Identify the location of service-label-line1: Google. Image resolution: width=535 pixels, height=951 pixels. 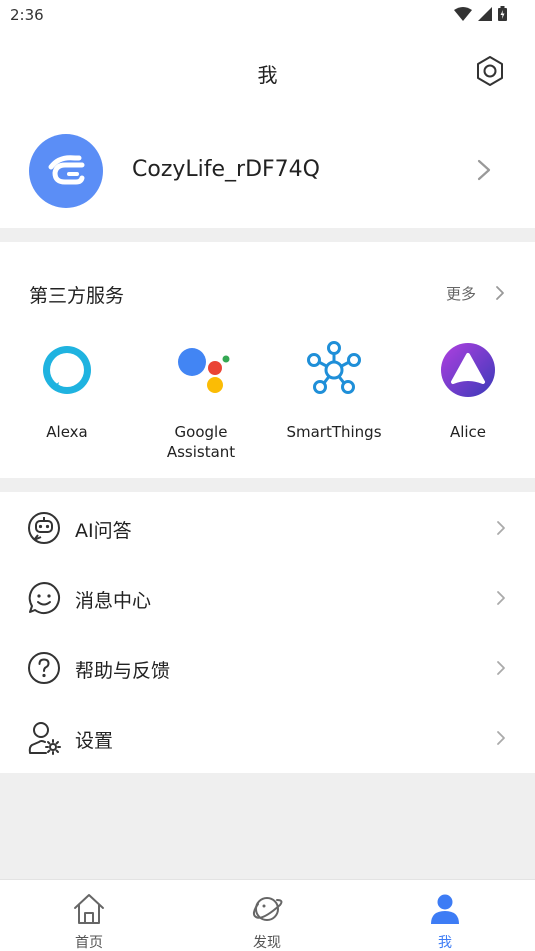
(201, 432).